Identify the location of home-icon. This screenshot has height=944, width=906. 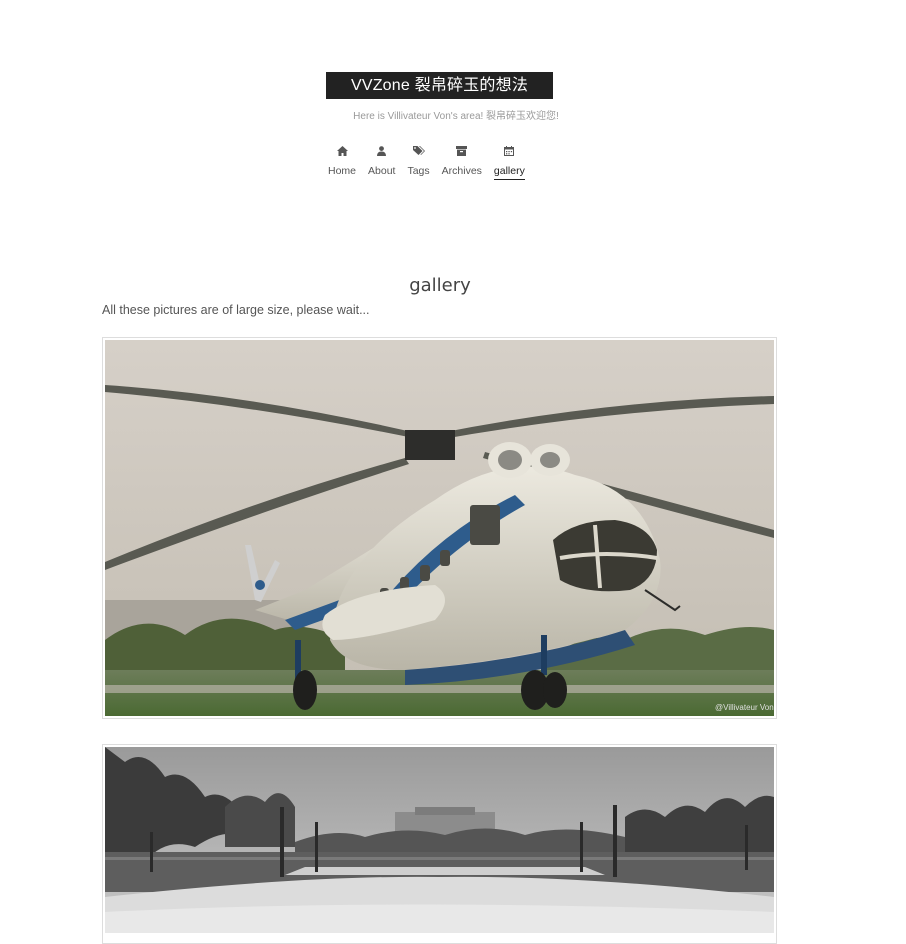
(342, 151).